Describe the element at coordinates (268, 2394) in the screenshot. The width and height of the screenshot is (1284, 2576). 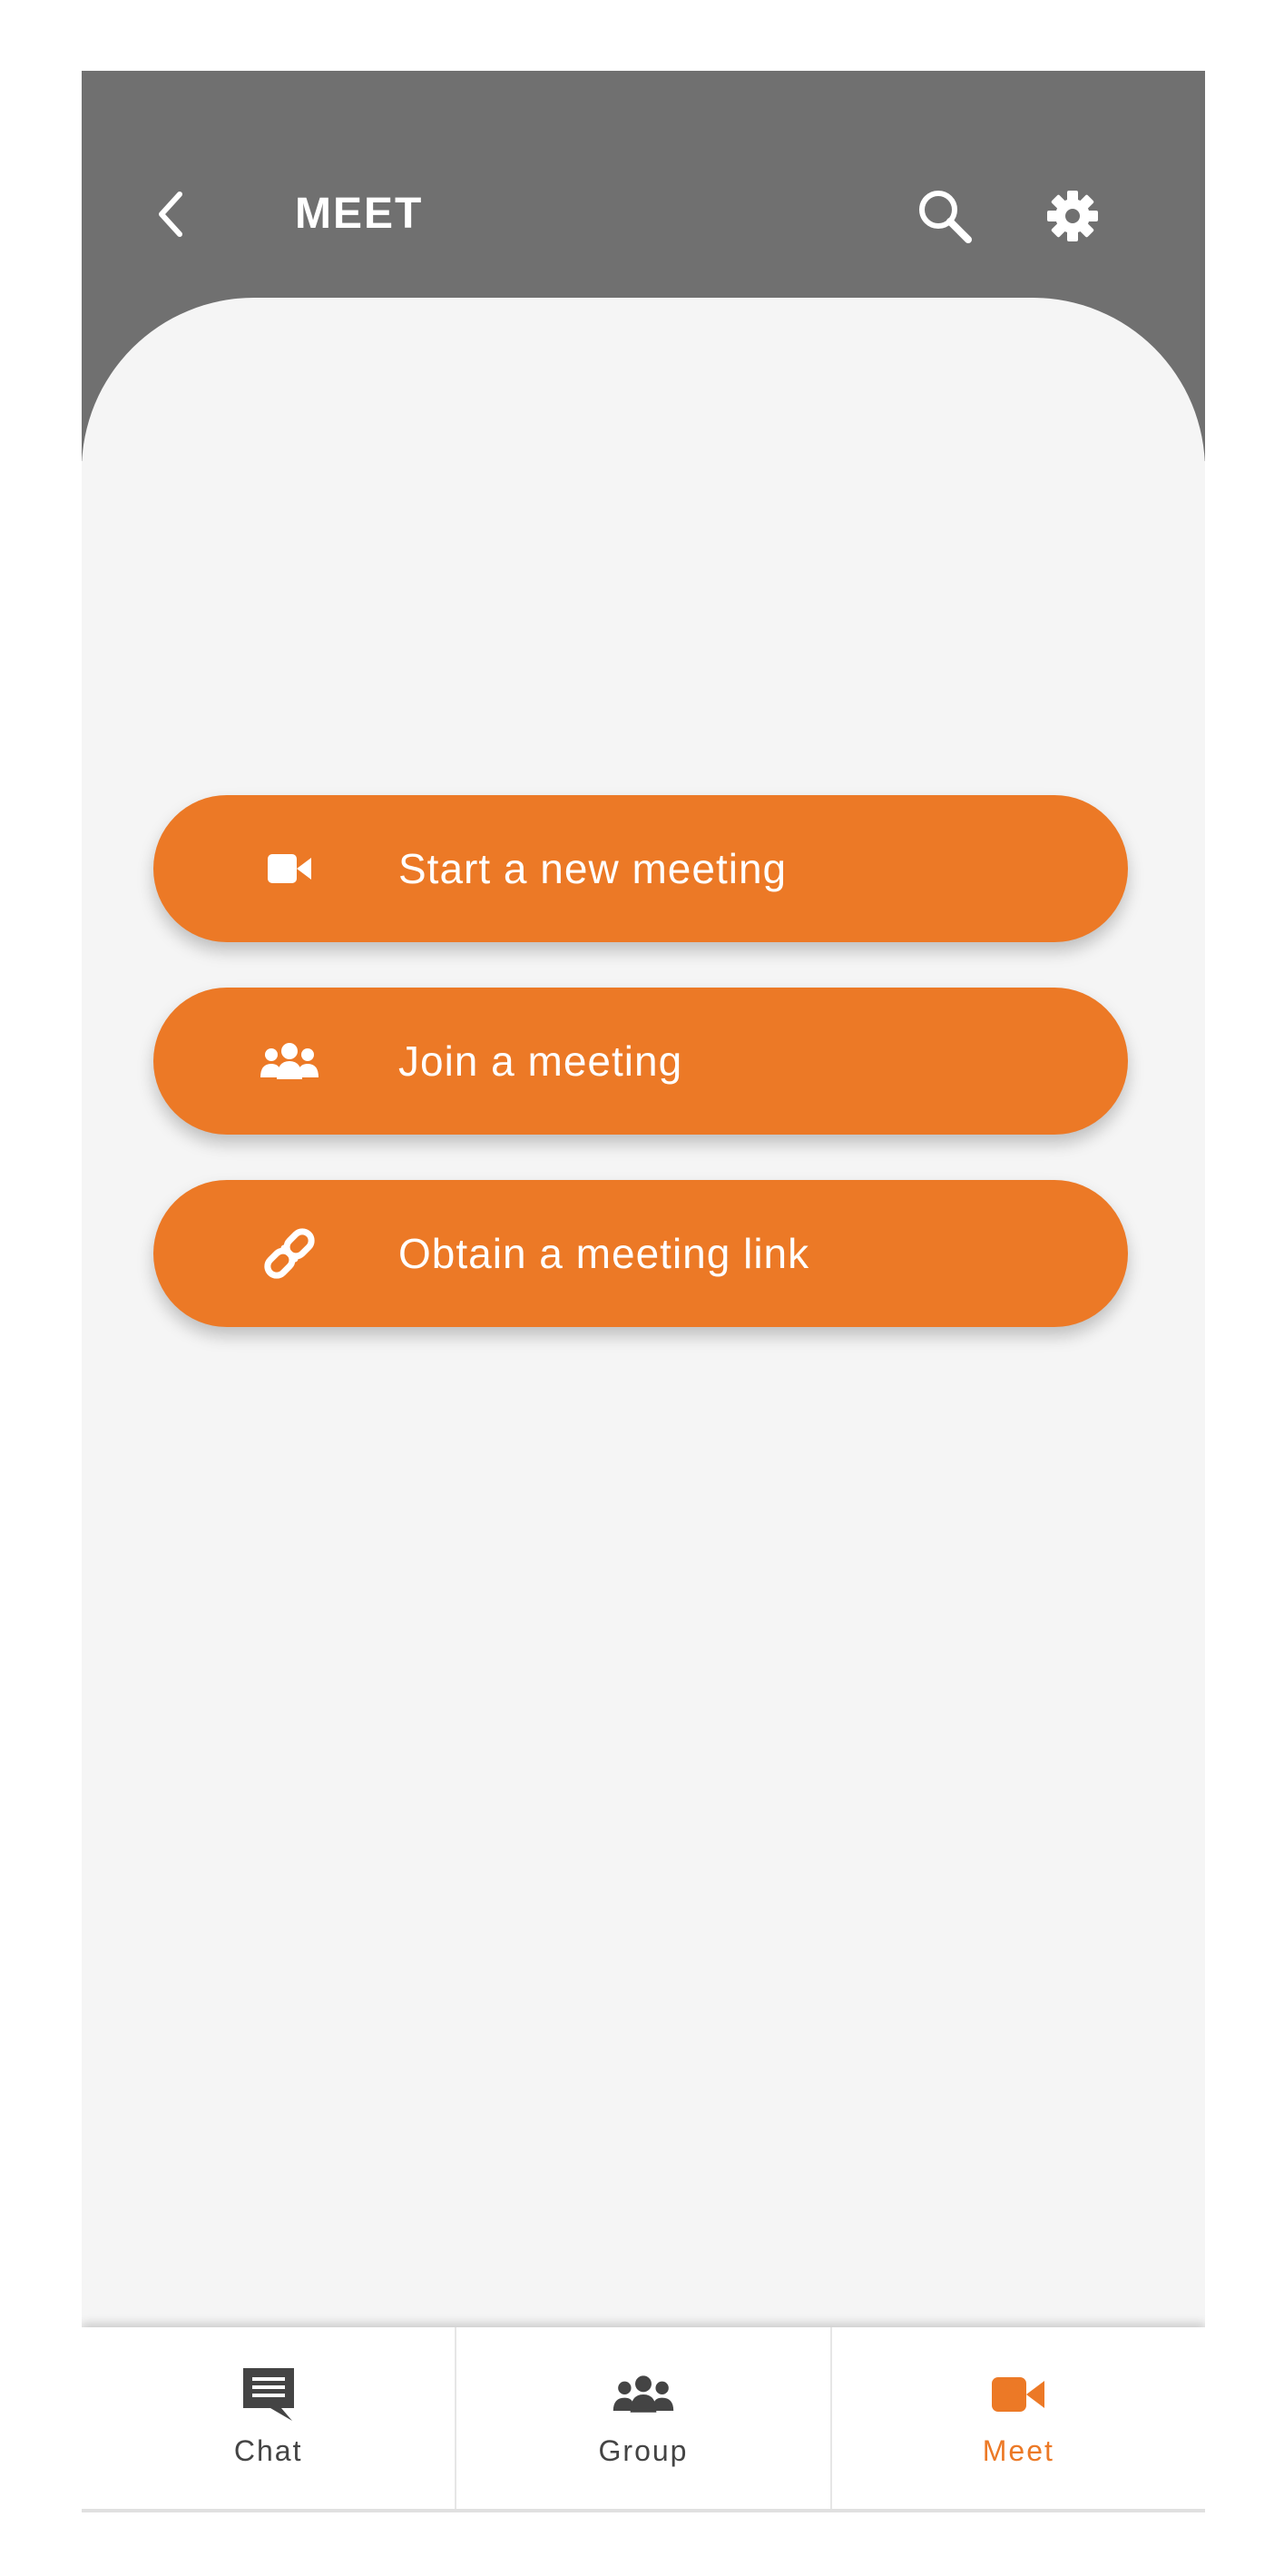
I see `chat-icon` at that location.